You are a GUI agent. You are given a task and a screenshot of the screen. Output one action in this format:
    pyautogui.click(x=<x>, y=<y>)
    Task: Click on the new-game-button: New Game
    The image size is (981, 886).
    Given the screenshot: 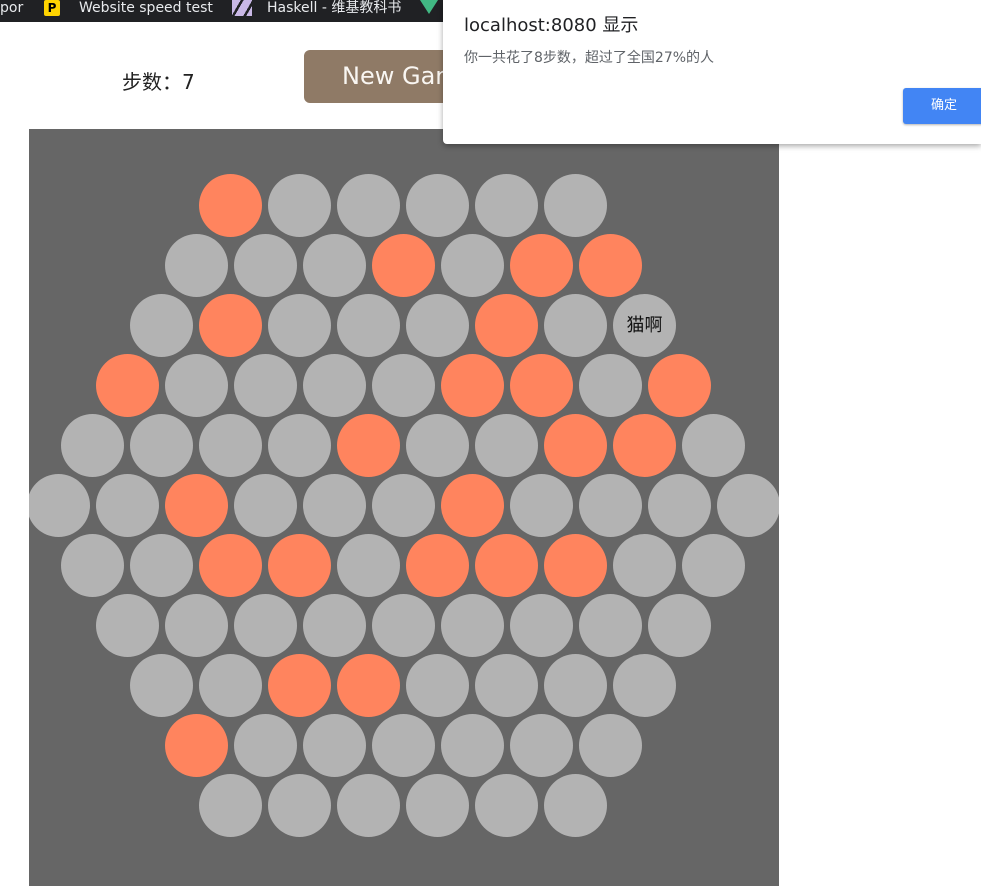 What is the action you would take?
    pyautogui.click(x=384, y=76)
    